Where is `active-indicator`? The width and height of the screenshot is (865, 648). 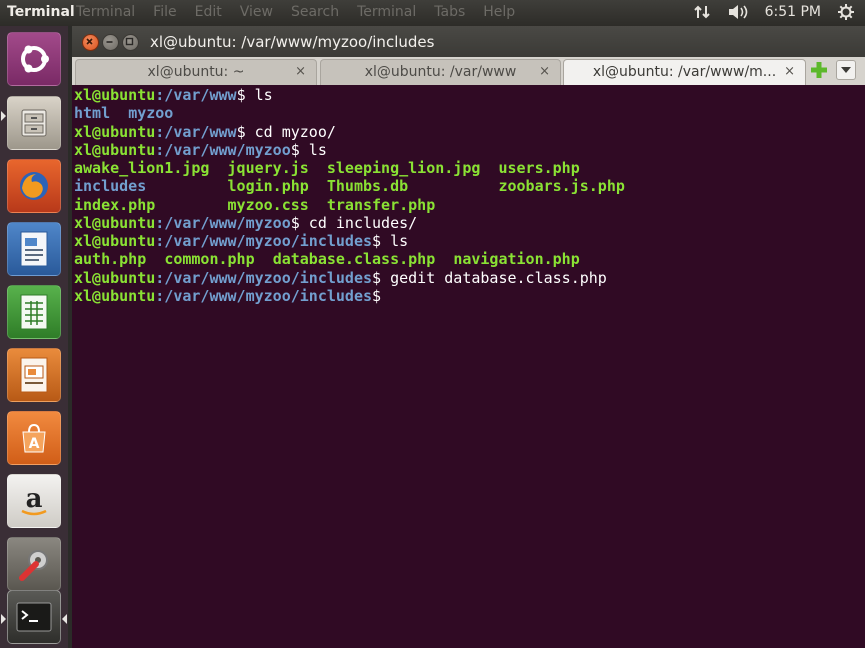
active-indicator is located at coordinates (64, 619).